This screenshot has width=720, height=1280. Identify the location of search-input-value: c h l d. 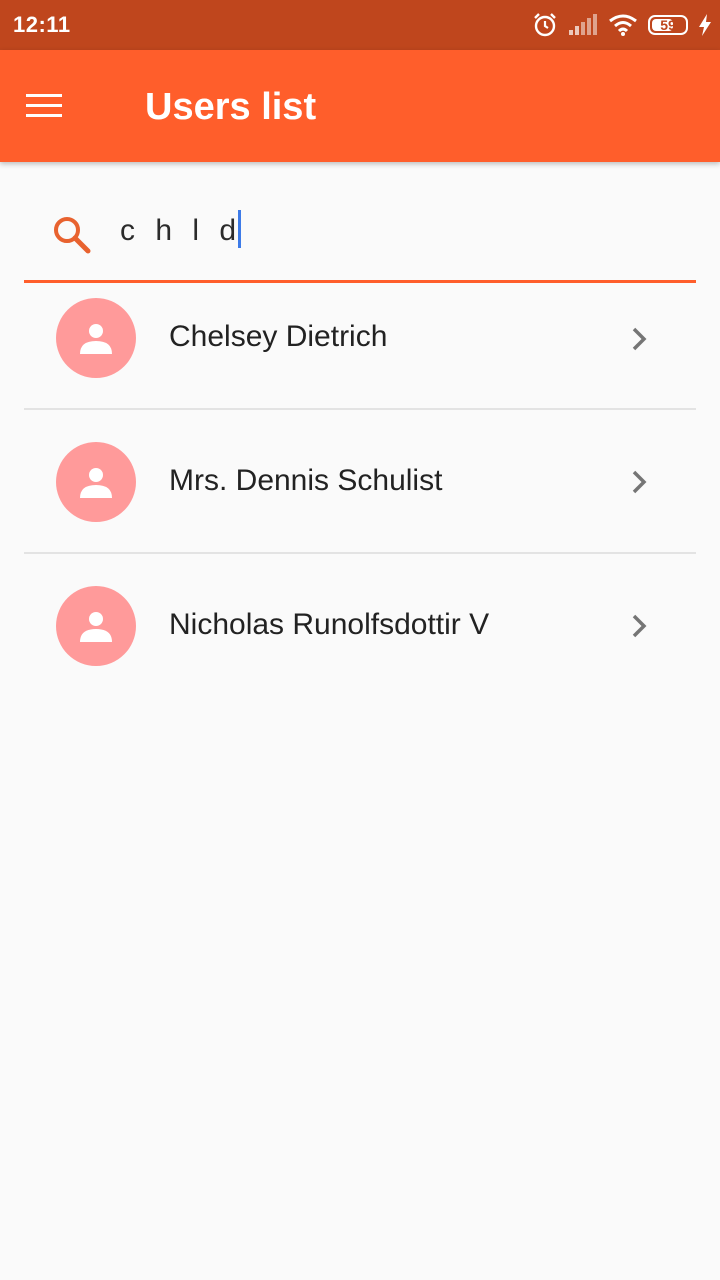
(181, 230).